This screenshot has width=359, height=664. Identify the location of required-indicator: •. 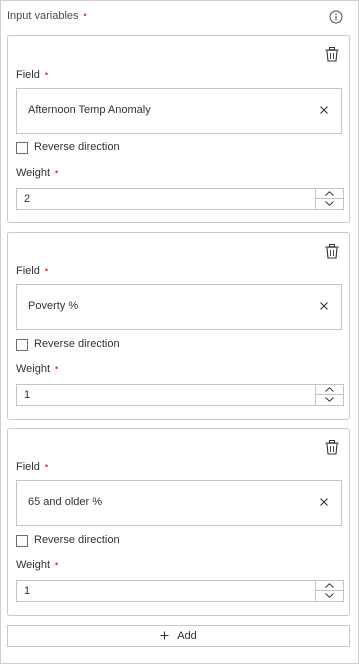
(85, 15).